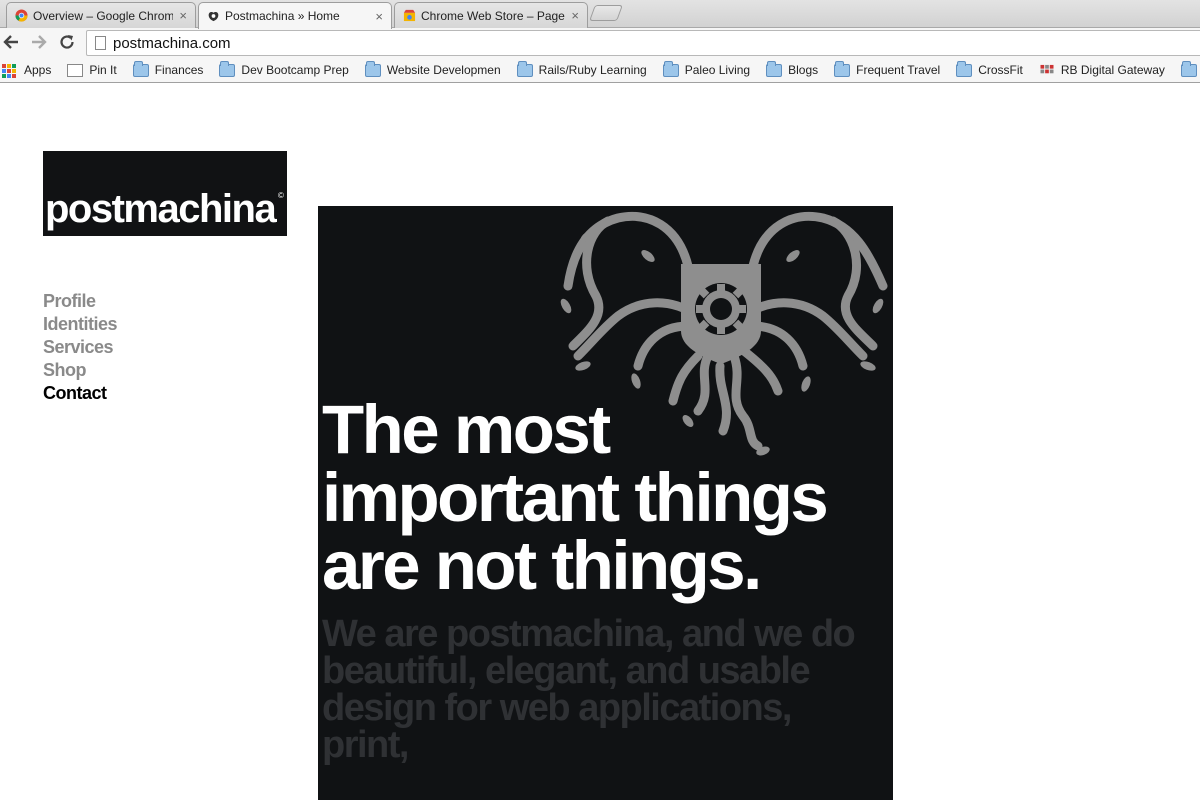 The width and height of the screenshot is (1200, 800). I want to click on postmachina-favicon-icon, so click(213, 16).